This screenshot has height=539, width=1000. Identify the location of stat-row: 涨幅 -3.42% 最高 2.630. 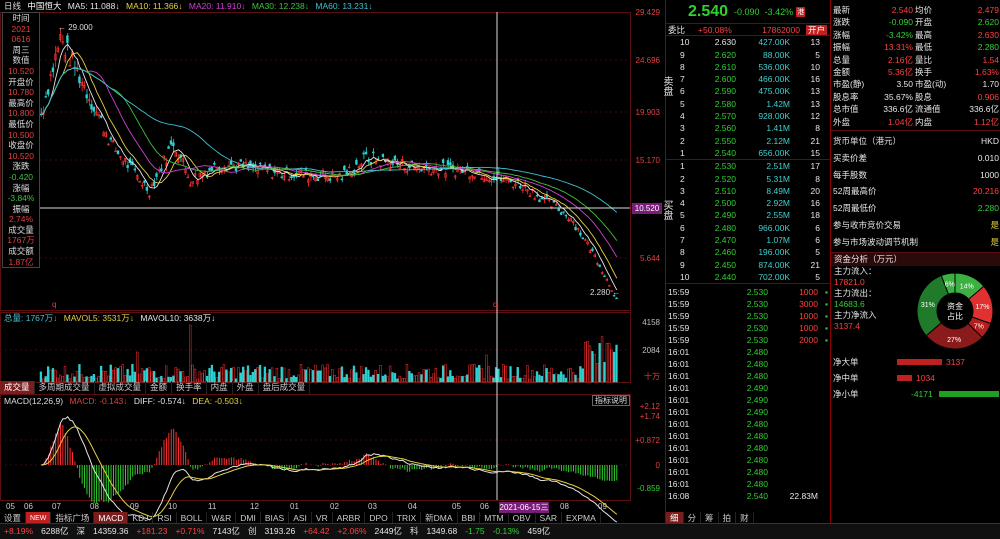
(916, 34).